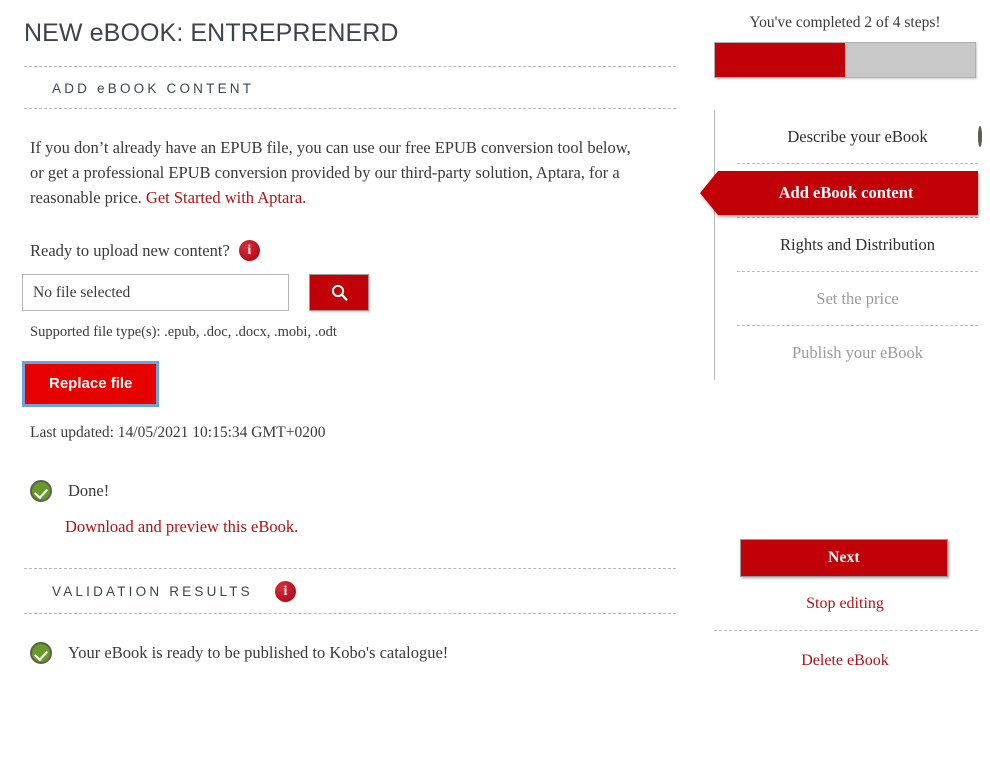 This screenshot has height=768, width=990. I want to click on step-set-the-price: Set the price, so click(857, 299).